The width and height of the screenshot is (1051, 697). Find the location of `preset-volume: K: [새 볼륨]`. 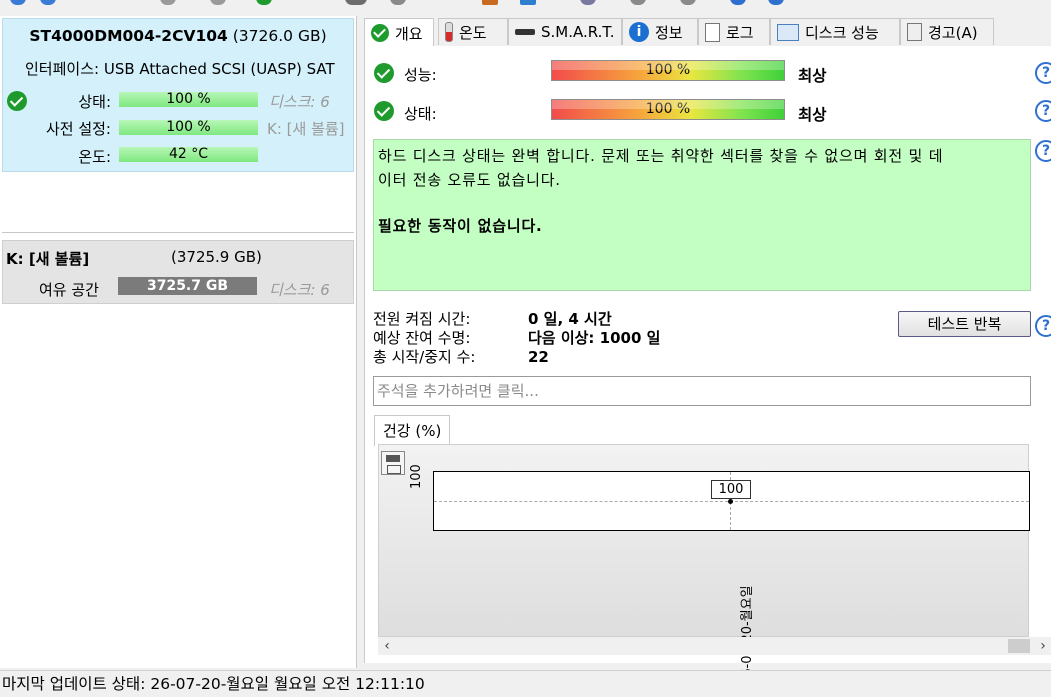

preset-volume: K: [새 볼륨] is located at coordinates (306, 128).